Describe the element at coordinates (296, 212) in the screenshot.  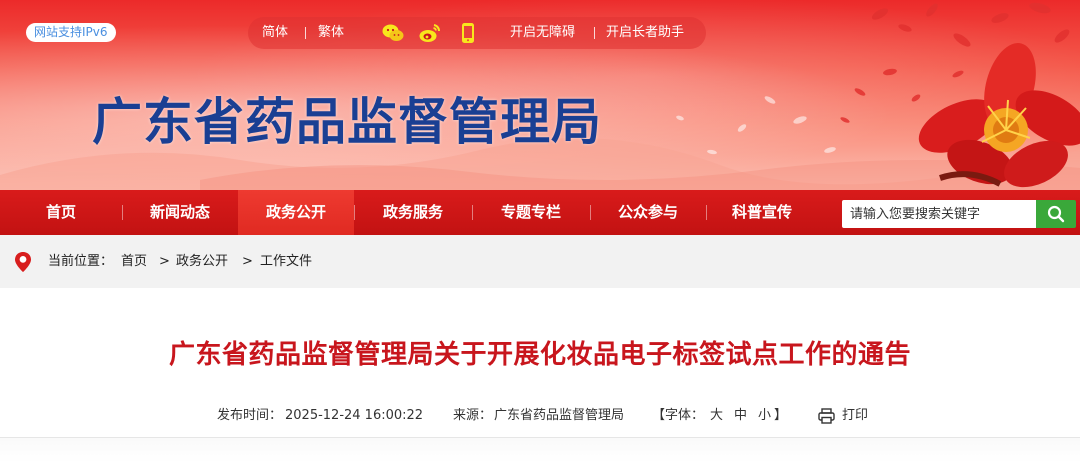
I see `nav-item-government-affairs: 政务公开` at that location.